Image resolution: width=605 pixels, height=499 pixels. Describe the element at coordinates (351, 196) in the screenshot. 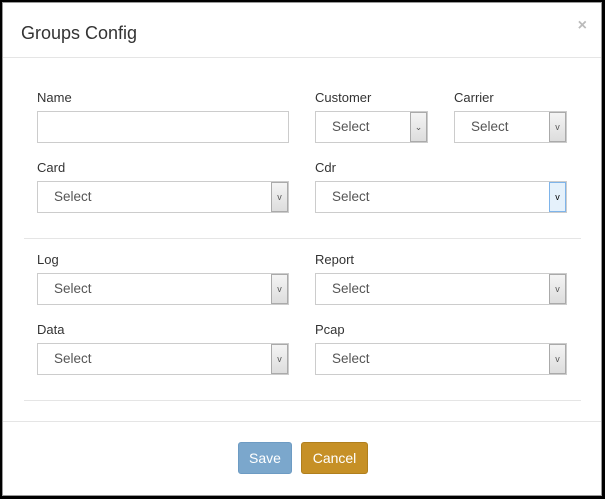

I see `cdr-value: Select` at that location.